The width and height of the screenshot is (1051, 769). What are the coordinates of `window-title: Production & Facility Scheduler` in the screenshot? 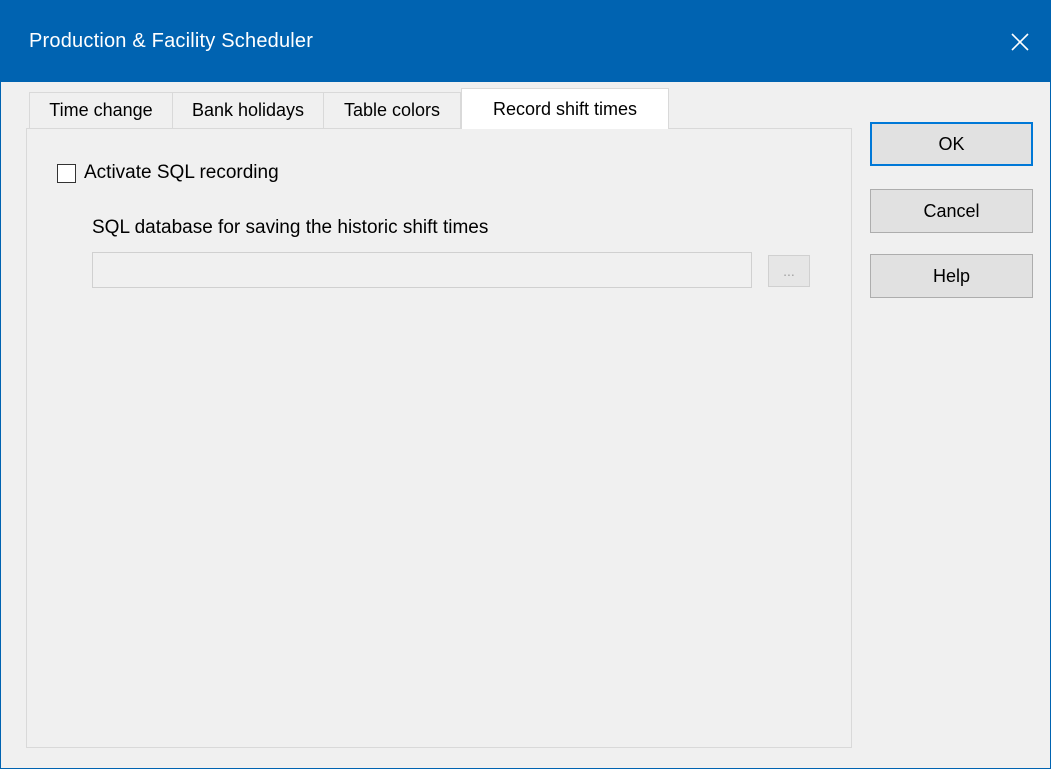 It's located at (171, 41).